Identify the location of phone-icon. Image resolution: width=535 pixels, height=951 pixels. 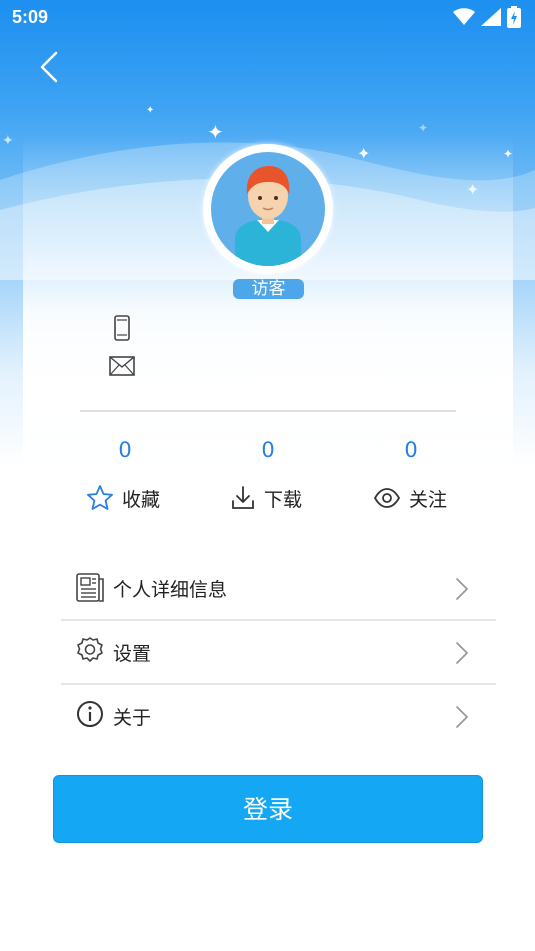
(122, 328).